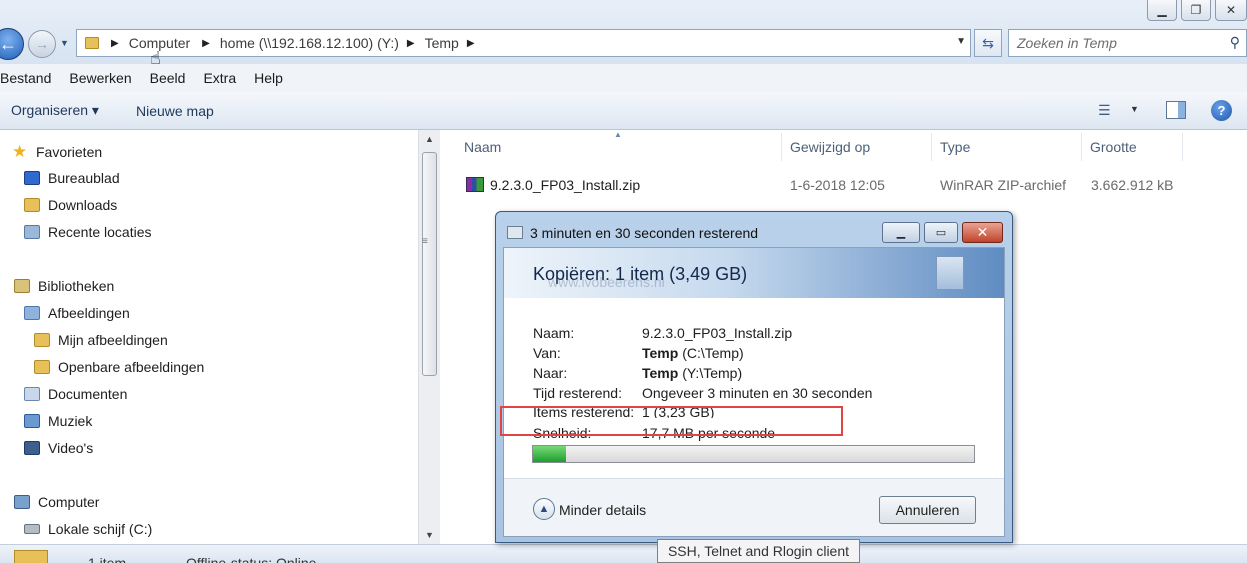 This screenshot has width=1247, height=563. What do you see at coordinates (55, 110) in the screenshot?
I see `organize-button: Organiseren ▾` at bounding box center [55, 110].